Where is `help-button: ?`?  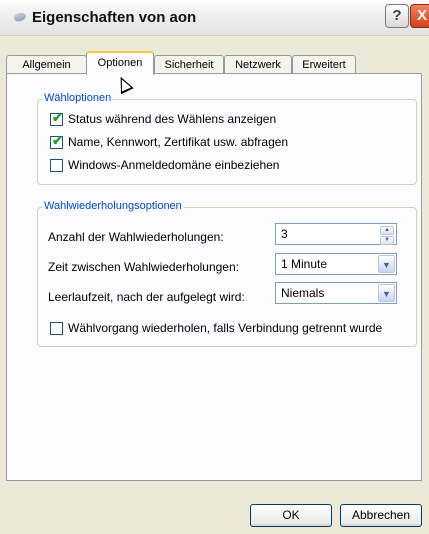 help-button: ? is located at coordinates (397, 16).